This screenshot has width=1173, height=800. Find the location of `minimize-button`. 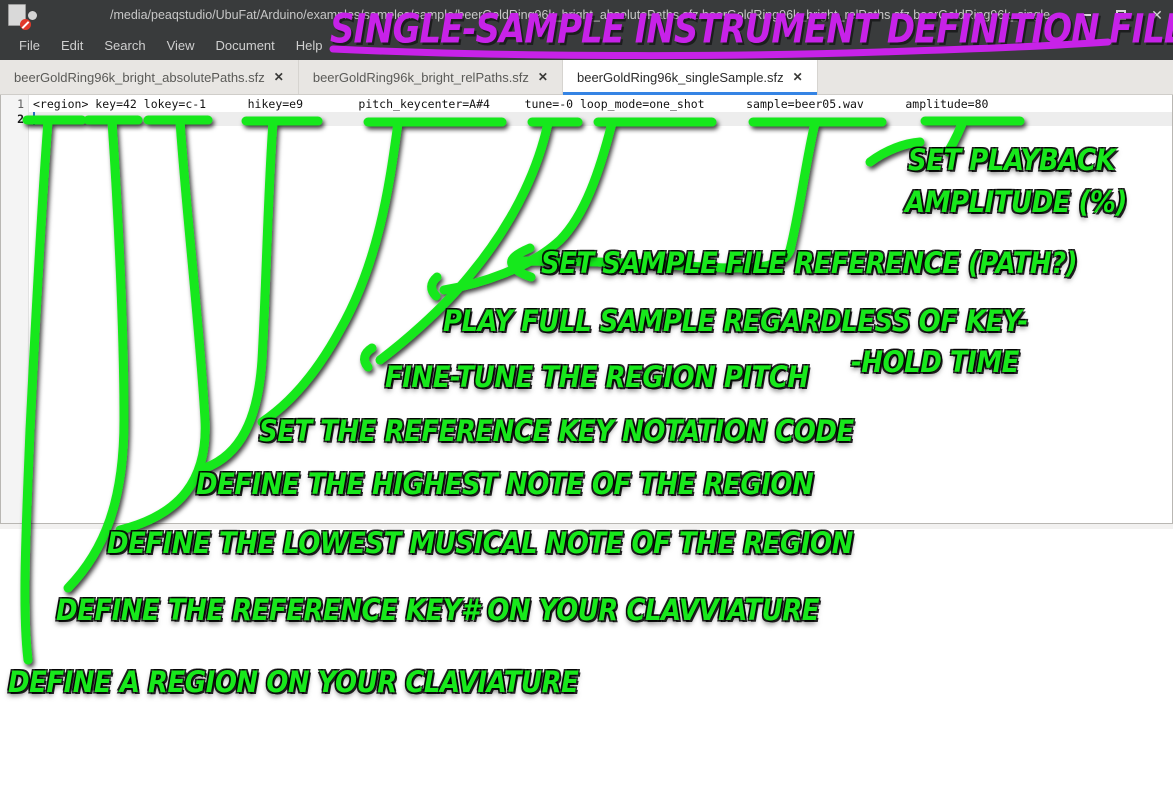

minimize-button is located at coordinates (1085, 15).